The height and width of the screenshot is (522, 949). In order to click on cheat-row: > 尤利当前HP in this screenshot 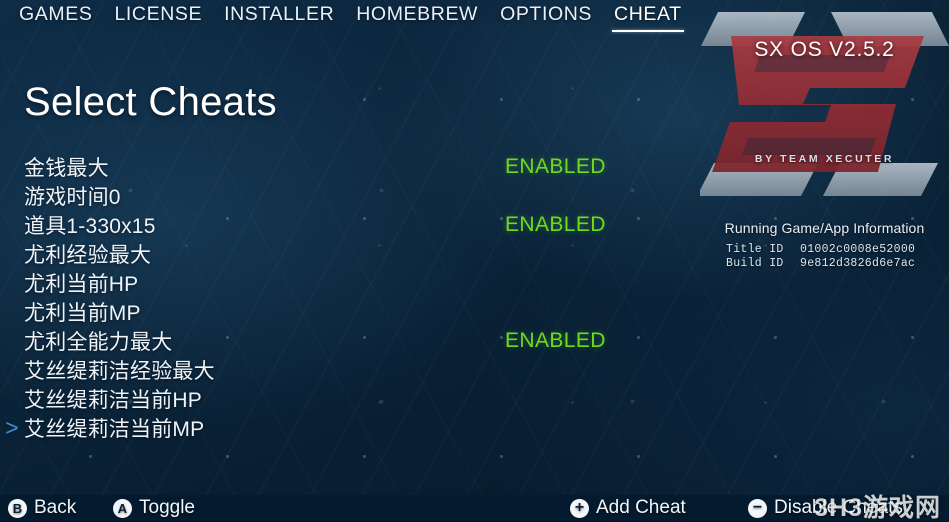, I will do `click(350, 282)`.